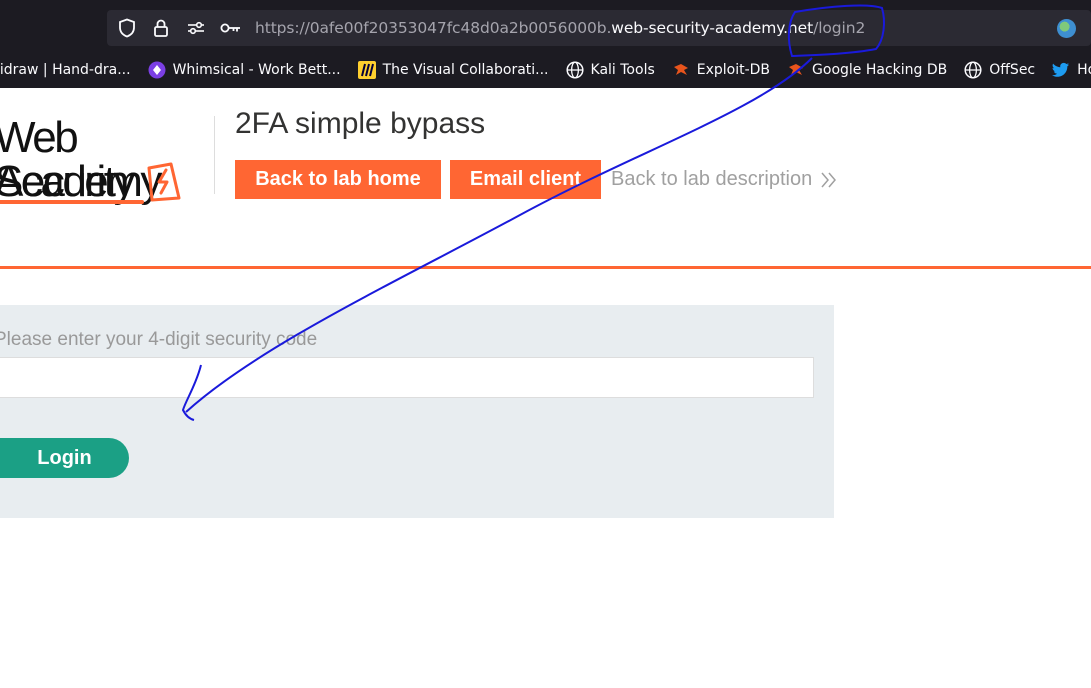  I want to click on header-divider, so click(214, 155).